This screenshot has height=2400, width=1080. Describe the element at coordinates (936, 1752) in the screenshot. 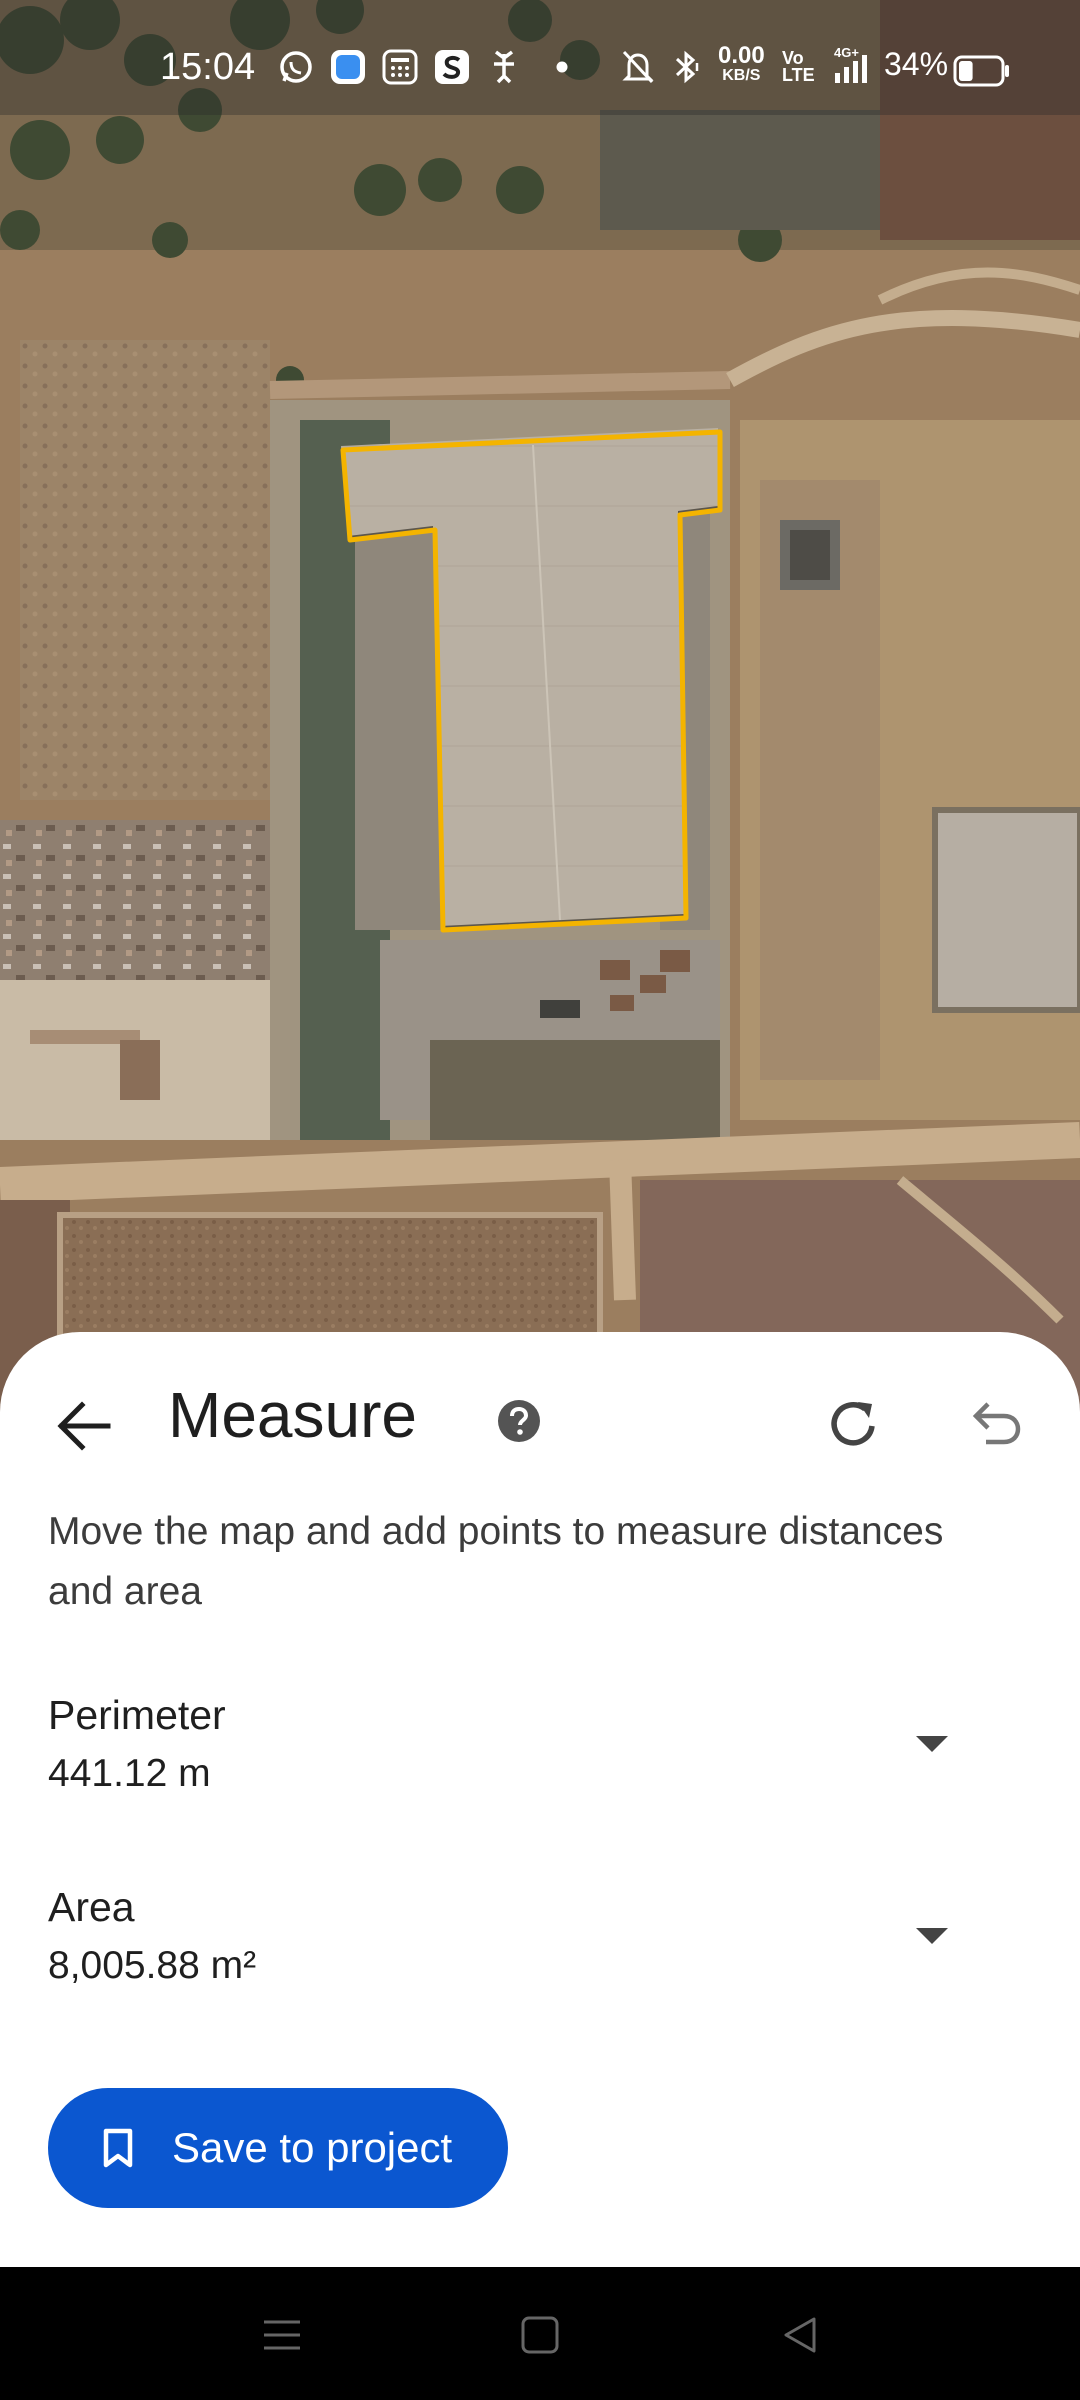

I see `perimeter-caret-down-icon` at that location.